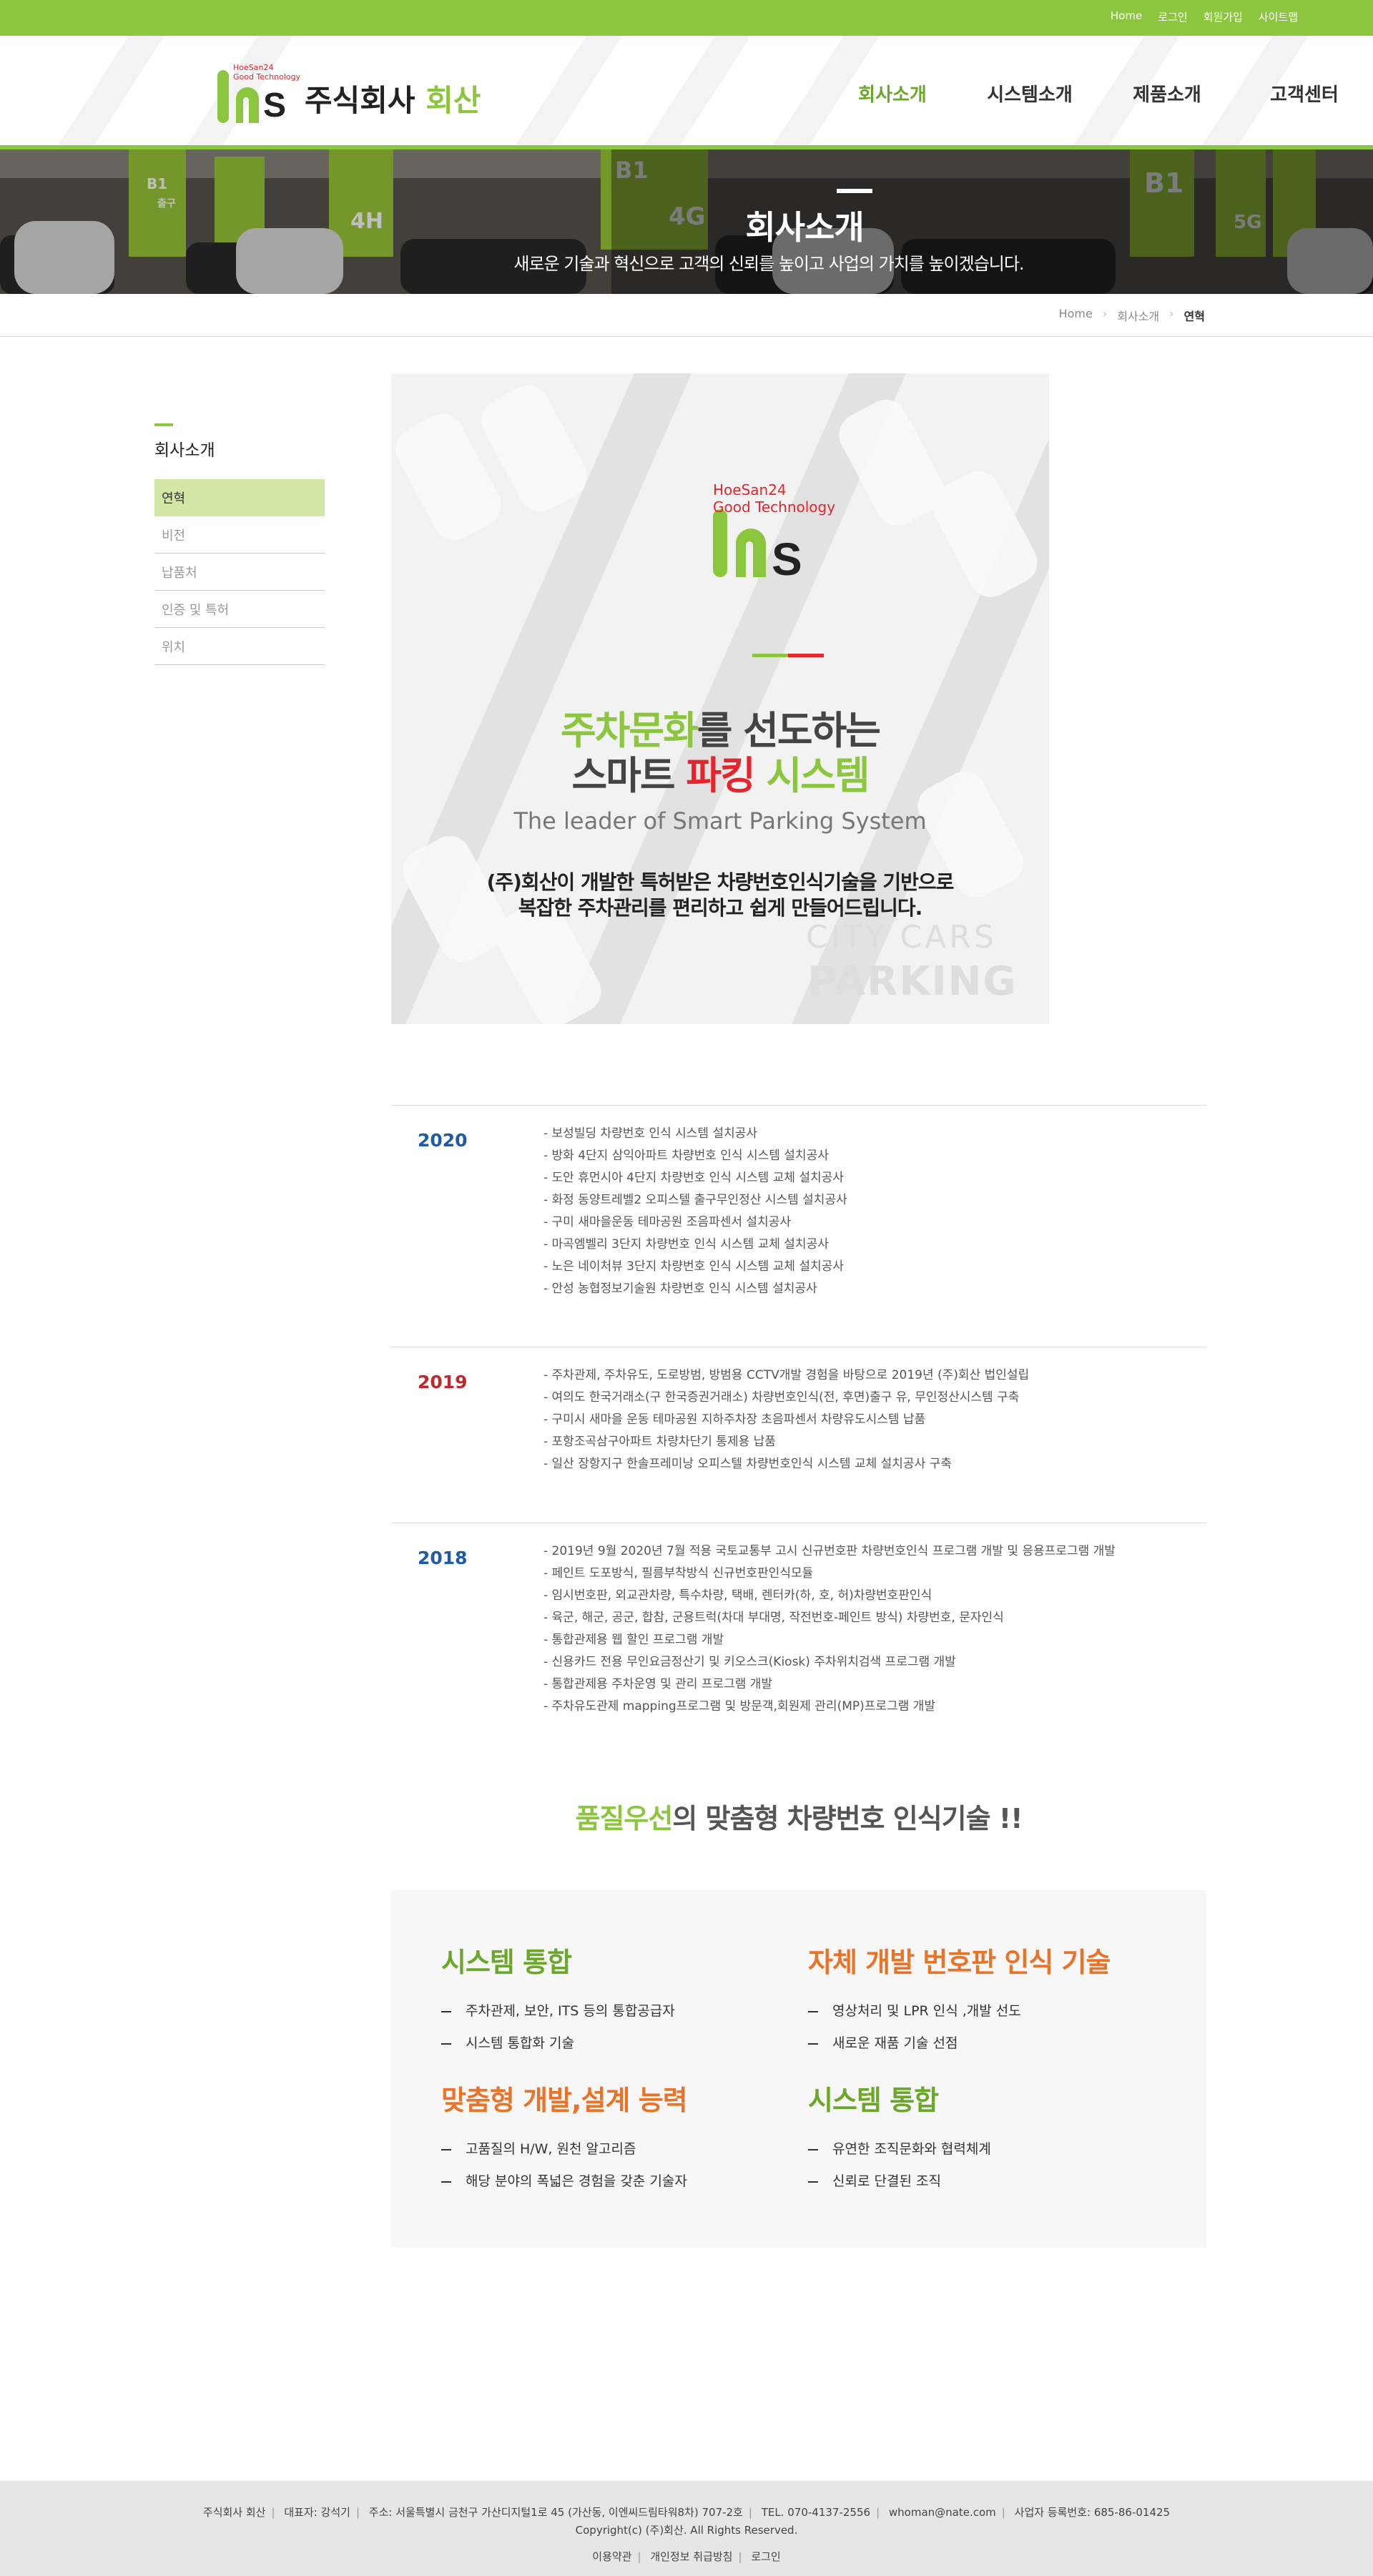 The width and height of the screenshot is (1373, 2576). Describe the element at coordinates (453, 100) in the screenshot. I see `company-brand: 회산` at that location.